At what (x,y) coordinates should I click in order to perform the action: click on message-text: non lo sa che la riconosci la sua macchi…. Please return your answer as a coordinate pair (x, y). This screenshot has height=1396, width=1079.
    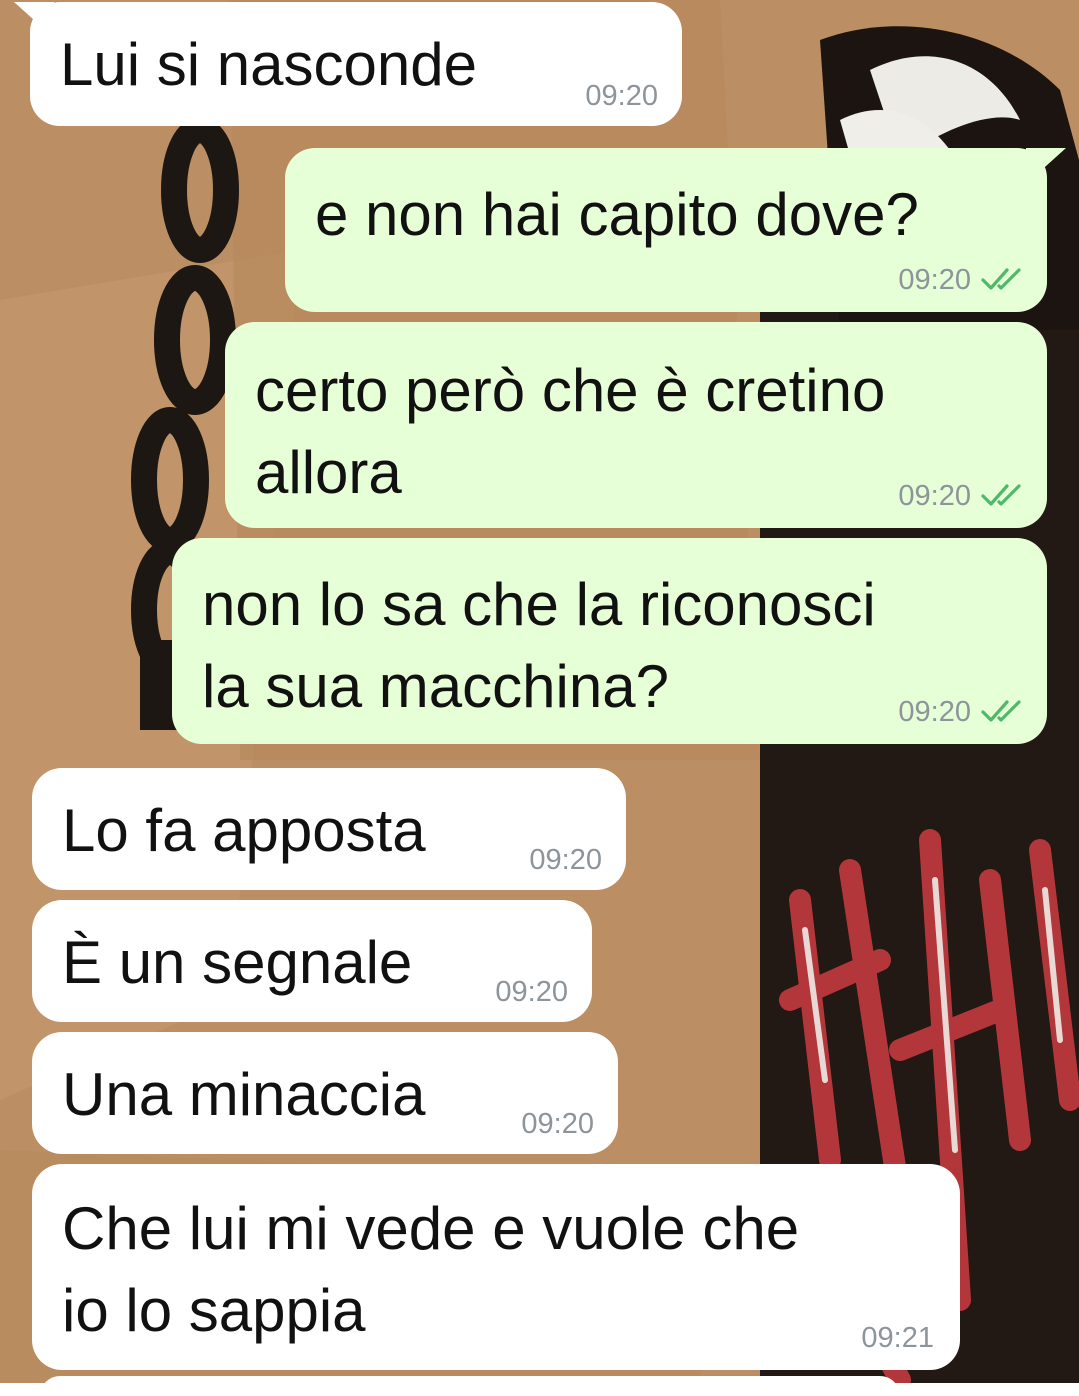
    Looking at the image, I should click on (539, 645).